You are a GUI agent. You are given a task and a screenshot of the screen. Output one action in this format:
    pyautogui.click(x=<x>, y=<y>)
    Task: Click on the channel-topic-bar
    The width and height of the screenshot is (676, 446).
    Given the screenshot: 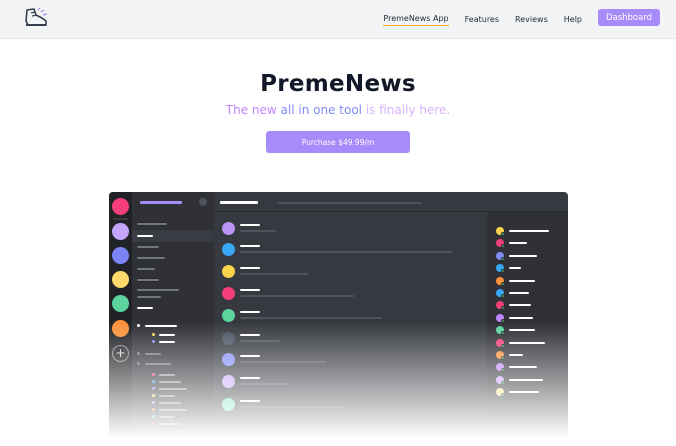 What is the action you would take?
    pyautogui.click(x=349, y=203)
    